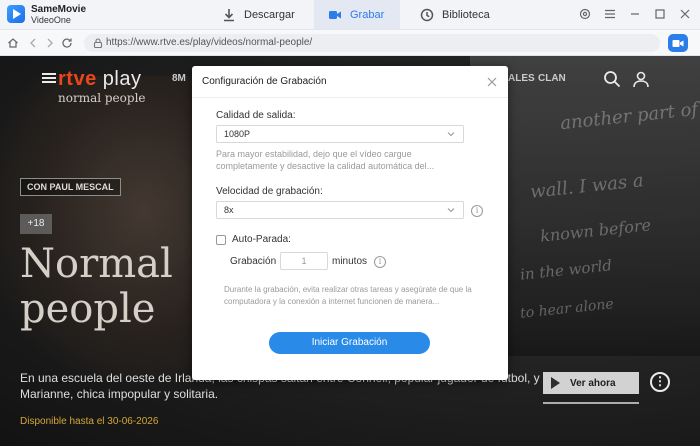 This screenshot has height=446, width=700. Describe the element at coordinates (16, 14) in the screenshot. I see `app-logo` at that location.